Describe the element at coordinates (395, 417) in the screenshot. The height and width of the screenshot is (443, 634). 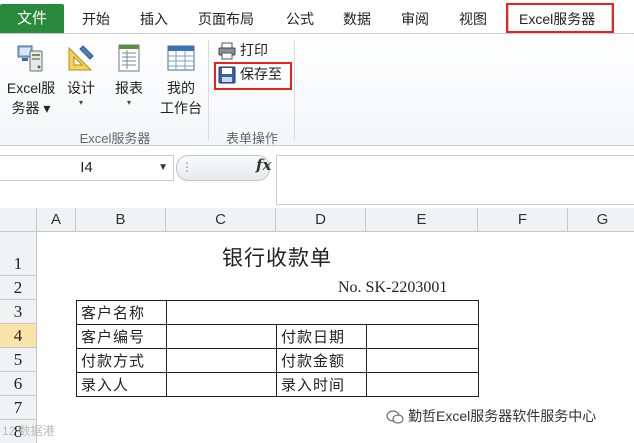
I see `wechat-icon` at that location.